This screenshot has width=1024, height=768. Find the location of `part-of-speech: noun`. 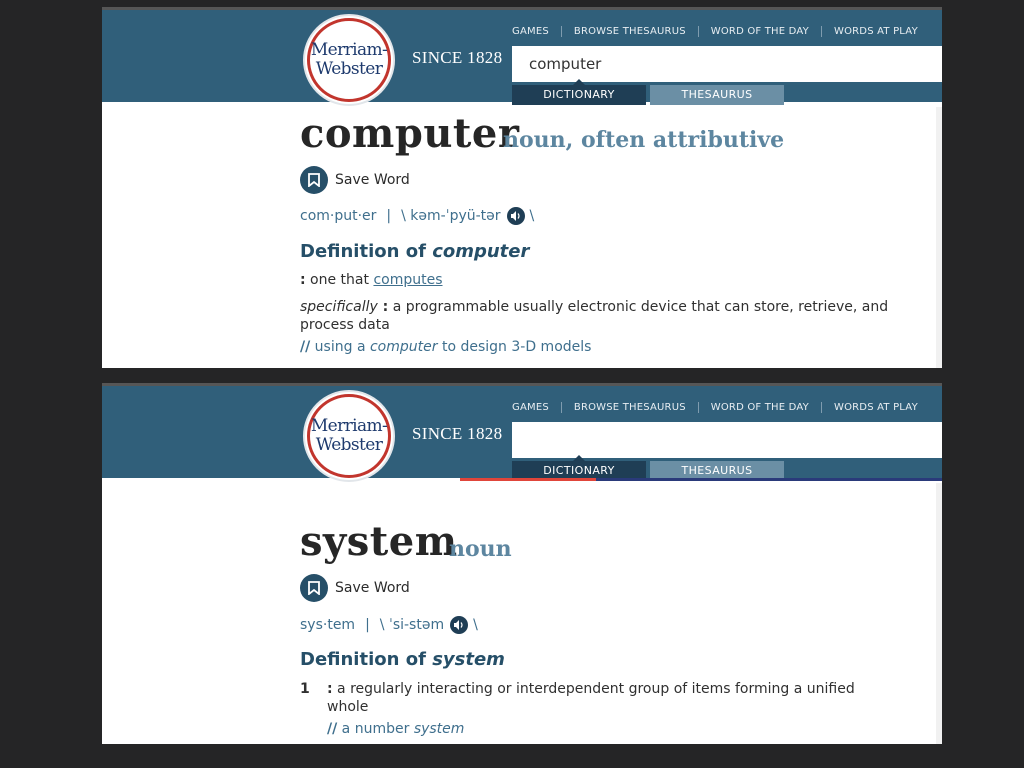

part-of-speech: noun is located at coordinates (480, 549).